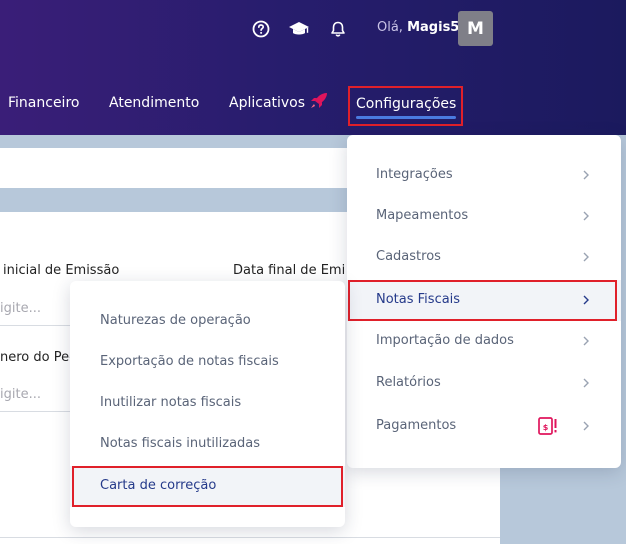 This screenshot has width=626, height=544. I want to click on numero-pedido-label: nero do Pec, so click(38, 357).